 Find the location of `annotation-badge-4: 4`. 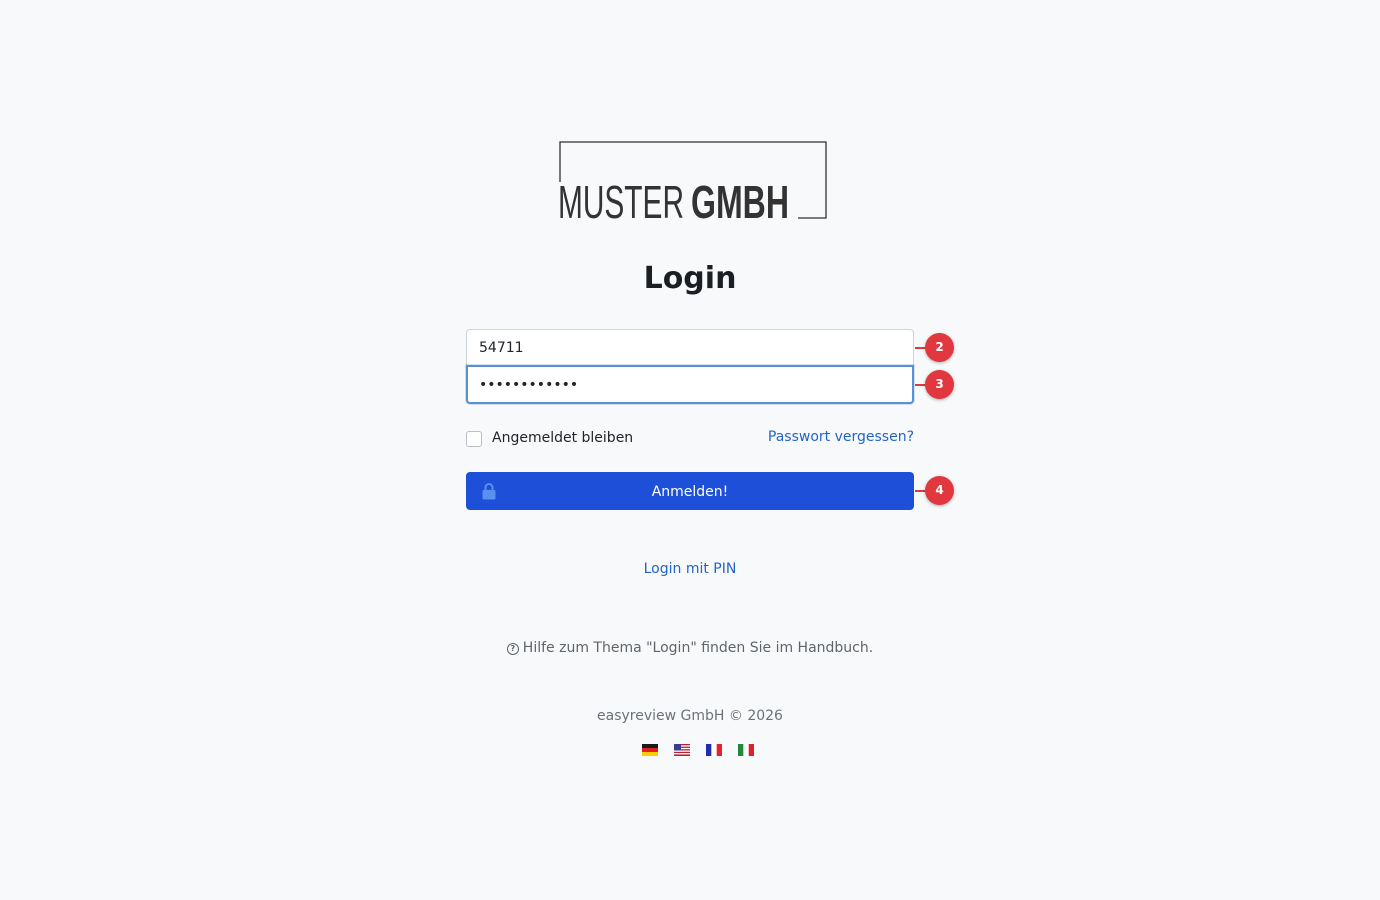

annotation-badge-4: 4 is located at coordinates (939, 490).